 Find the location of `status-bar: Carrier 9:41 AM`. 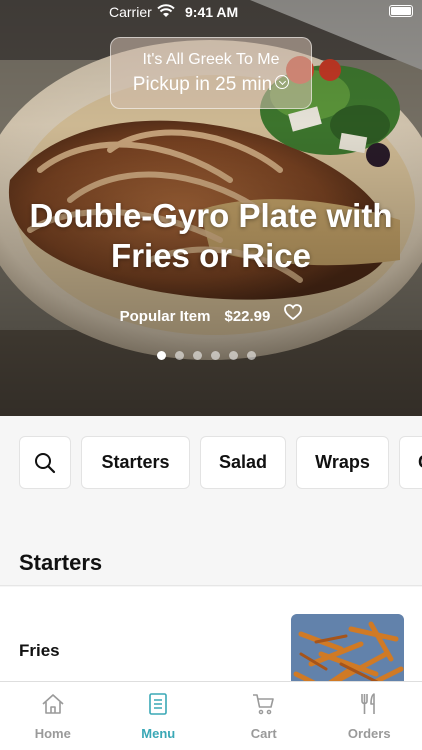

status-bar: Carrier 9:41 AM is located at coordinates (211, 12).